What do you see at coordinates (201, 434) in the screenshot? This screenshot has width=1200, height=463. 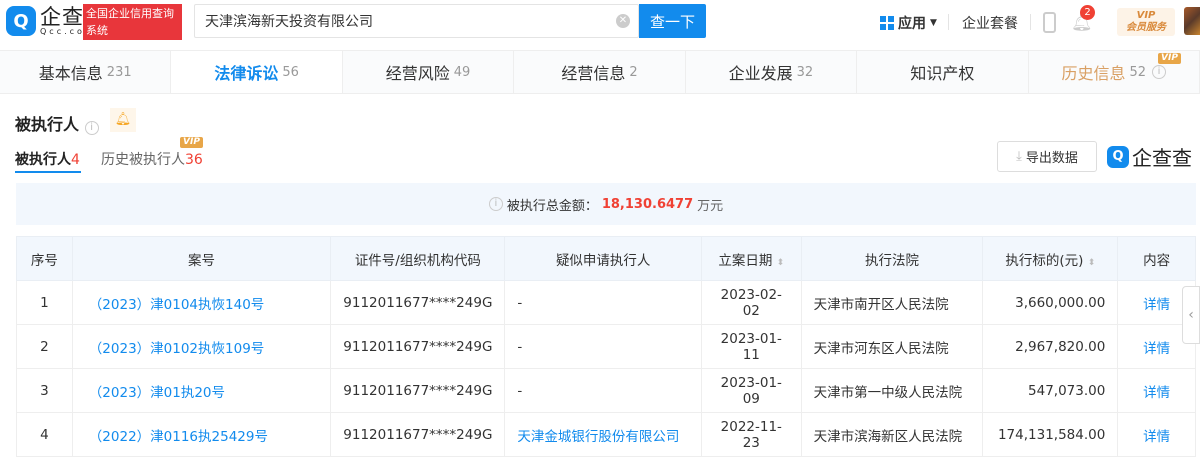 I see `case-number-link: （2022）津0116执25429号` at bounding box center [201, 434].